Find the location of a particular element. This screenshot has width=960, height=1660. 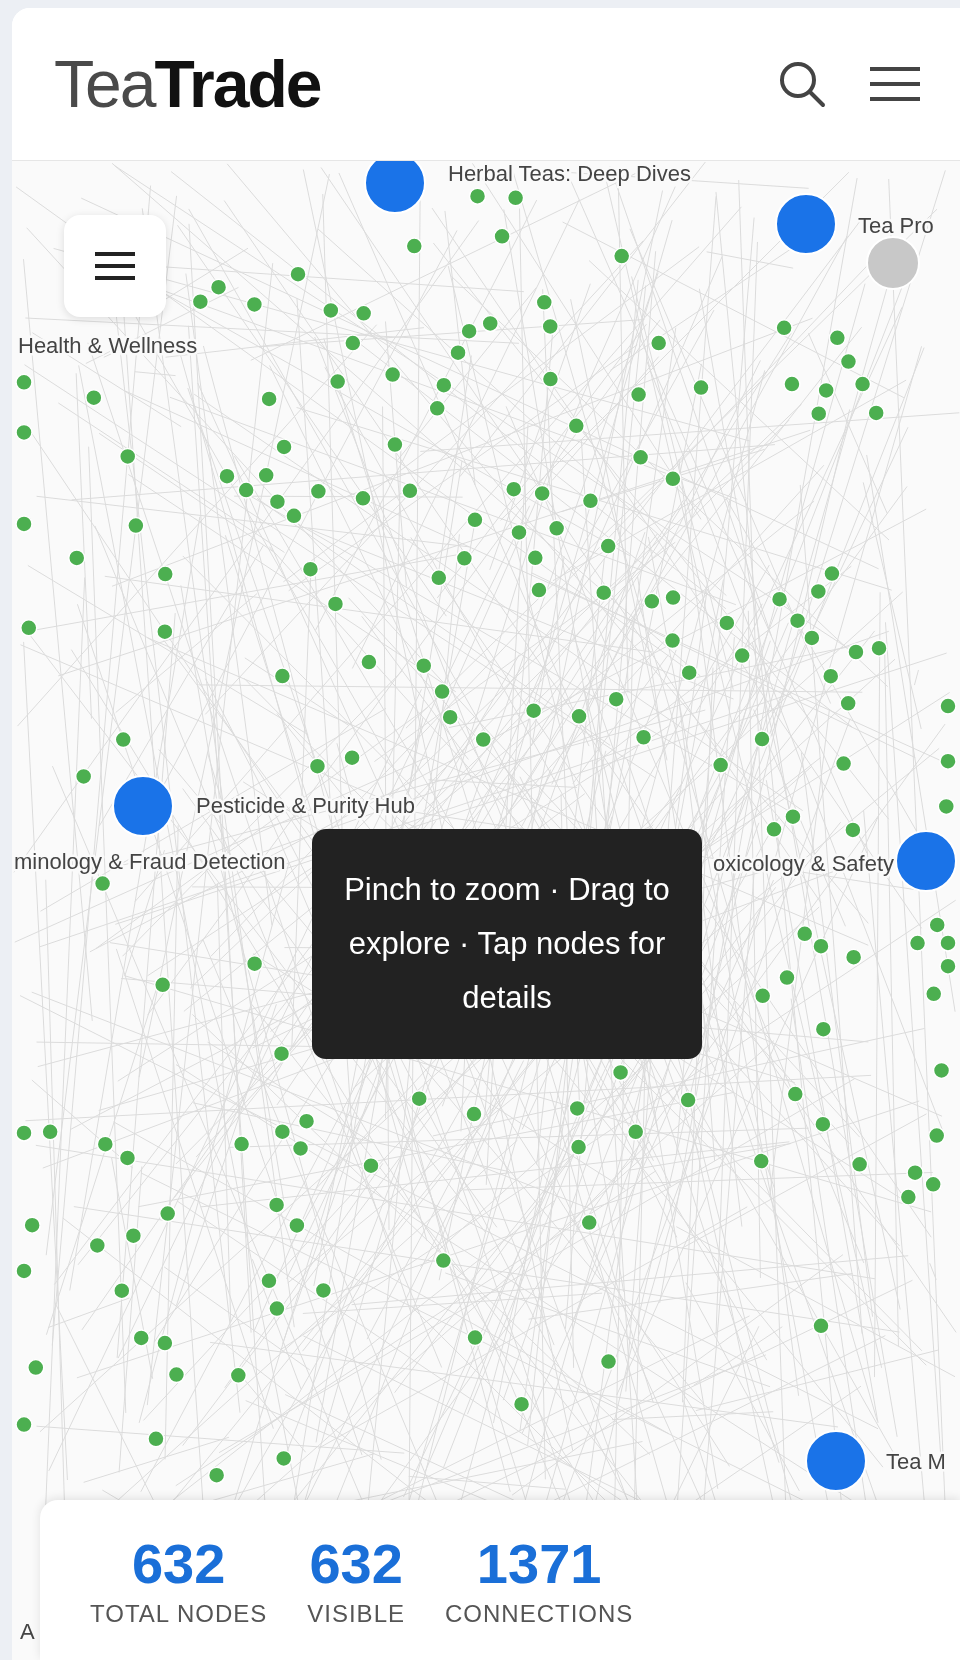

stat-label: TOTAL NODES is located at coordinates (179, 1614).